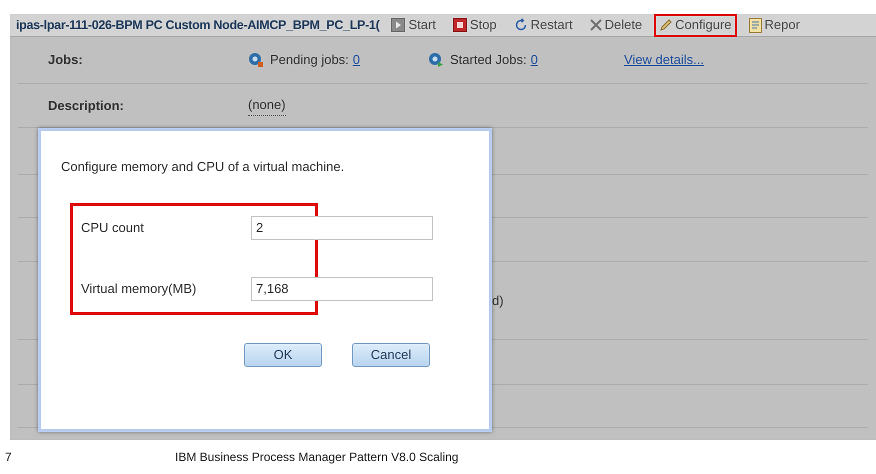  I want to click on toolbar-button: Restart, so click(543, 25).